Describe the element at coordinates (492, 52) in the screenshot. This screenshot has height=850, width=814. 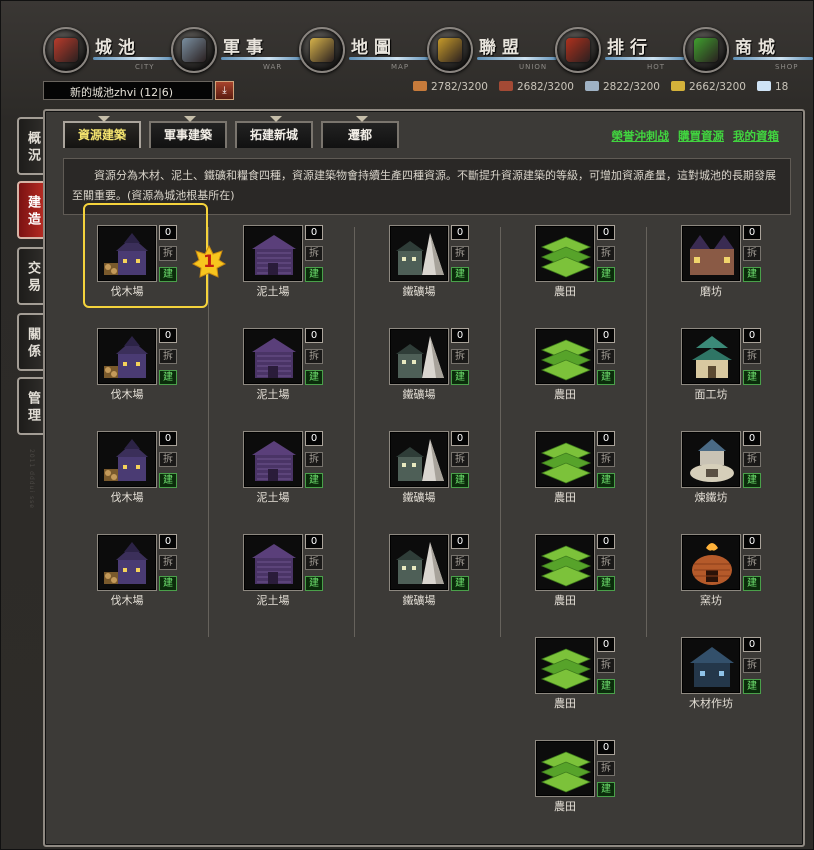
I see `nav-union: 聯盟 UNION` at that location.